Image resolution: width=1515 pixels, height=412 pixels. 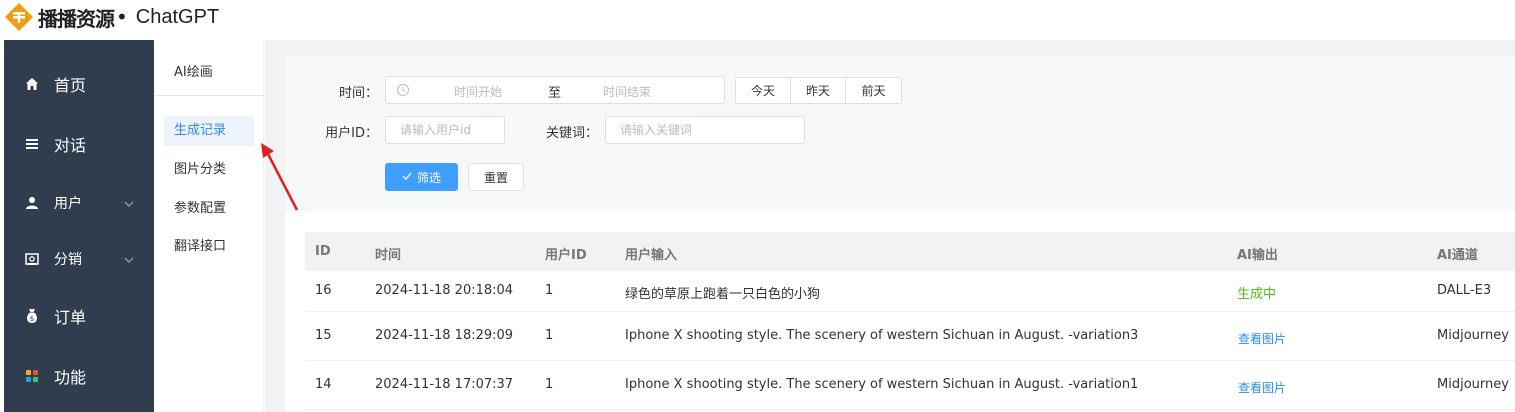 What do you see at coordinates (444, 335) in the screenshot?
I see `cell-time: 2024-11-18 18:29:09` at bounding box center [444, 335].